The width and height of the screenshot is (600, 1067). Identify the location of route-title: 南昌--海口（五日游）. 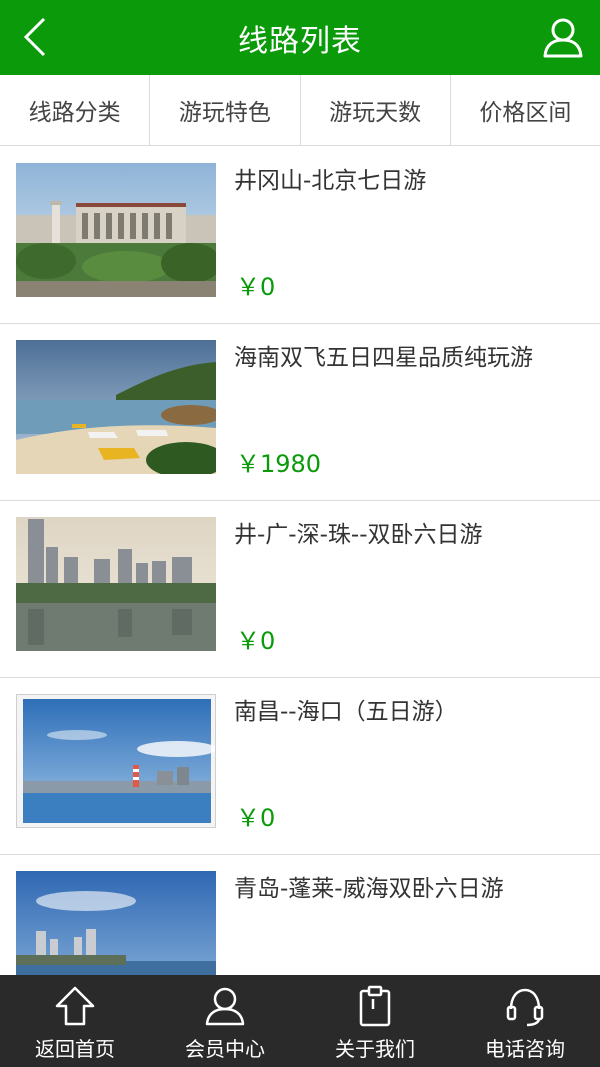
(346, 712).